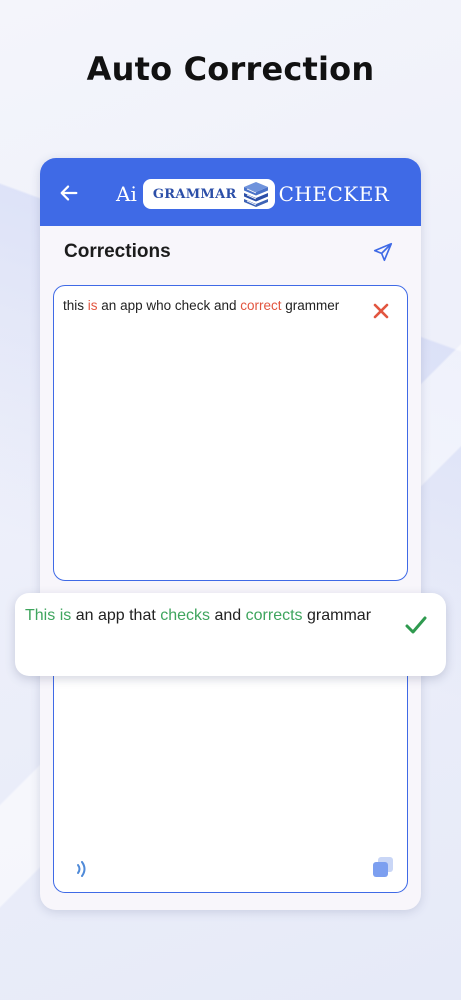 The image size is (461, 1000). I want to click on copy-icon, so click(383, 867).